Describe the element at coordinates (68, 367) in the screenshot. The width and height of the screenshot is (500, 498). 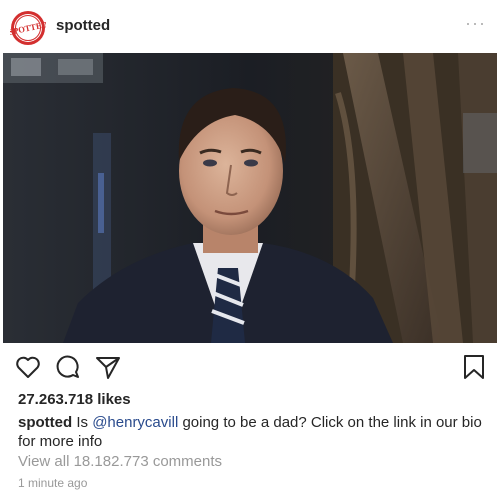
I see `comment-icon` at that location.